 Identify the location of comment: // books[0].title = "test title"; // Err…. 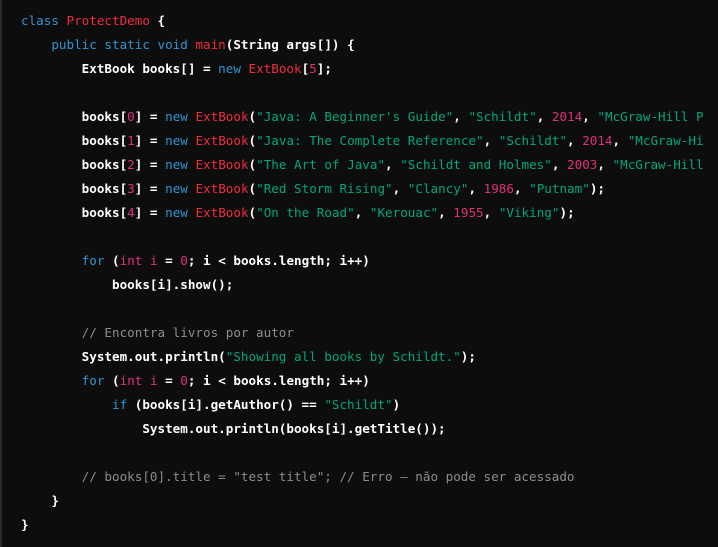
(328, 476).